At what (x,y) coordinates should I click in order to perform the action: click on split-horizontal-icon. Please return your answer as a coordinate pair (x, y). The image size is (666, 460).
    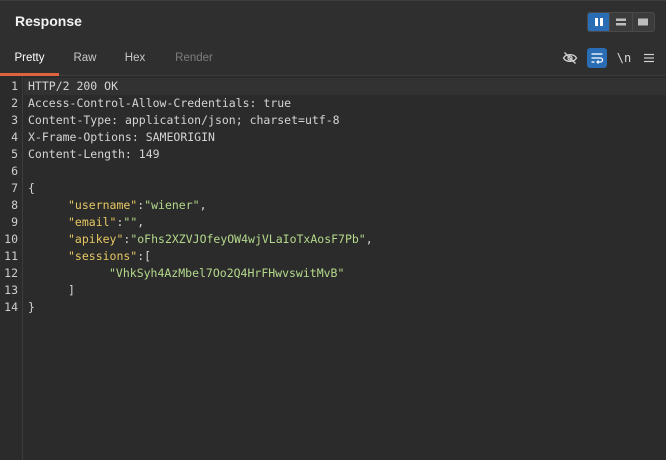
    Looking at the image, I should click on (620, 22).